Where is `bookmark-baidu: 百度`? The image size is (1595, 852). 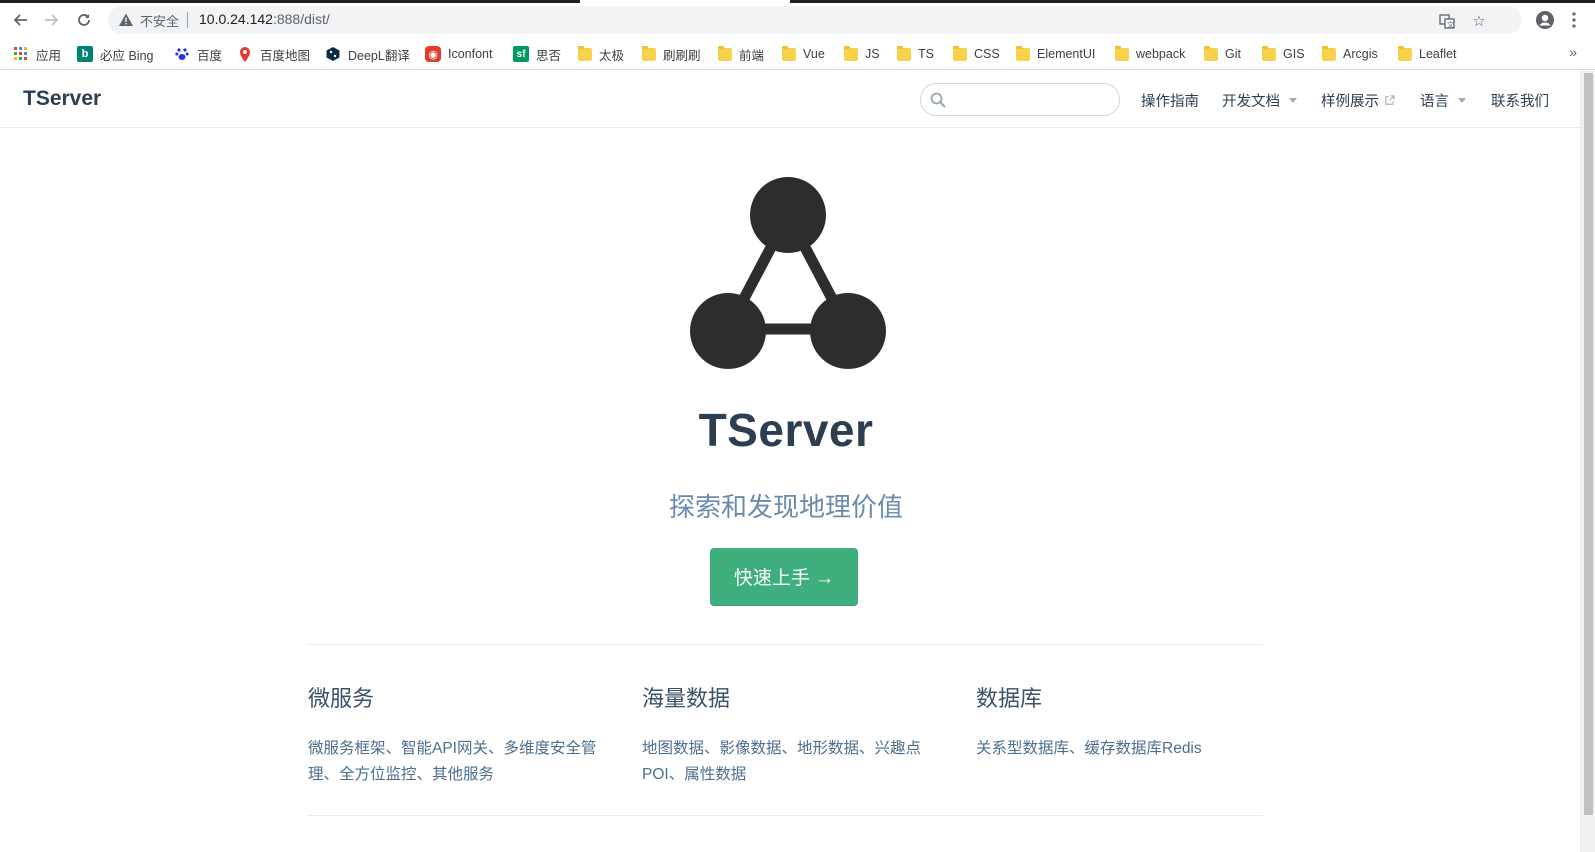 bookmark-baidu: 百度 is located at coordinates (198, 54).